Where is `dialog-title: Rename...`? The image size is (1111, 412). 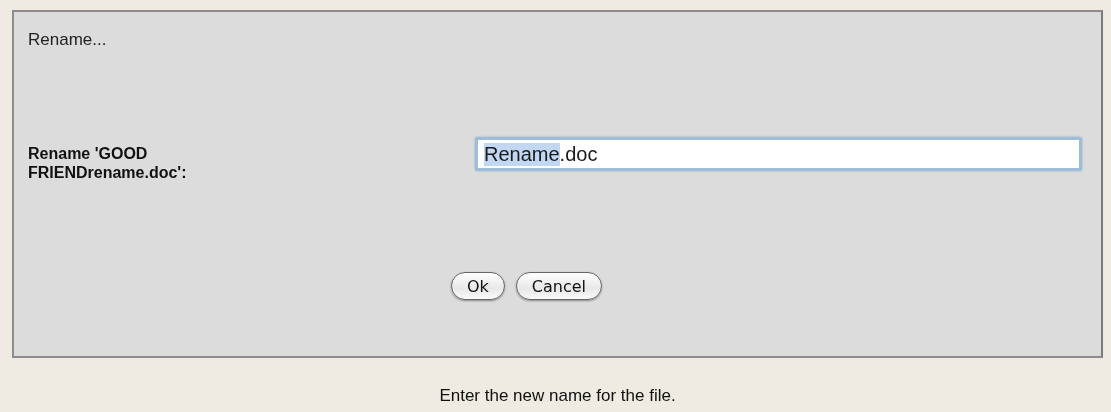
dialog-title: Rename... is located at coordinates (67, 40).